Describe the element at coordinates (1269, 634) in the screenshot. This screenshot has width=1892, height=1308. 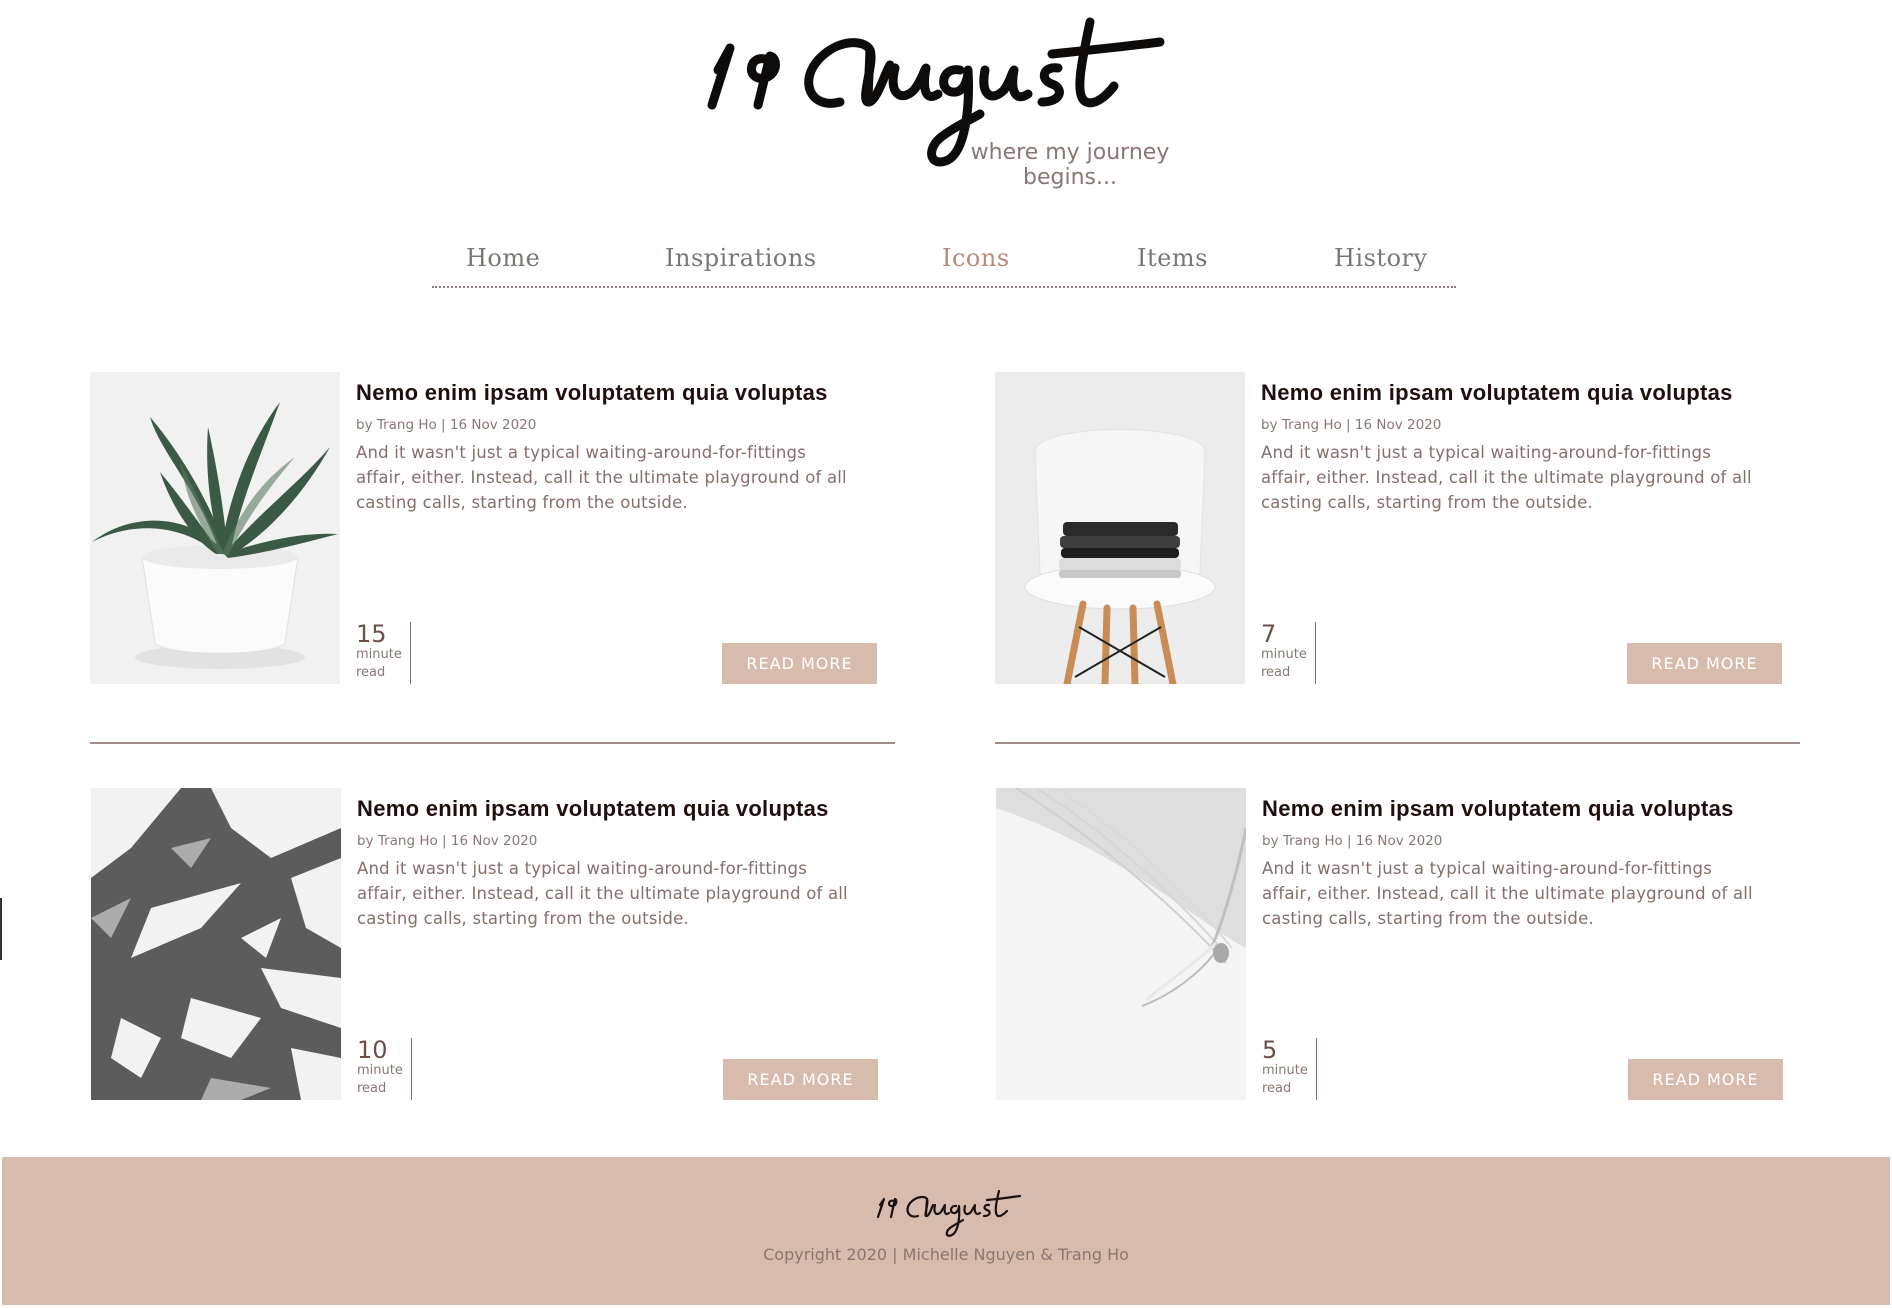
I see `read-time-number: 7` at that location.